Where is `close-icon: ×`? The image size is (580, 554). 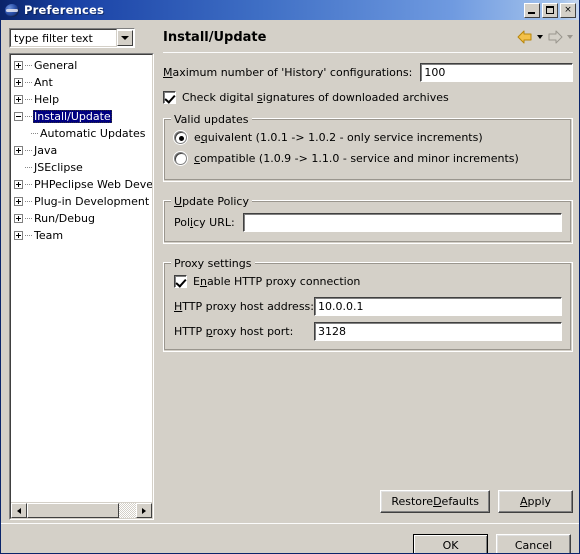 close-icon: × is located at coordinates (568, 9).